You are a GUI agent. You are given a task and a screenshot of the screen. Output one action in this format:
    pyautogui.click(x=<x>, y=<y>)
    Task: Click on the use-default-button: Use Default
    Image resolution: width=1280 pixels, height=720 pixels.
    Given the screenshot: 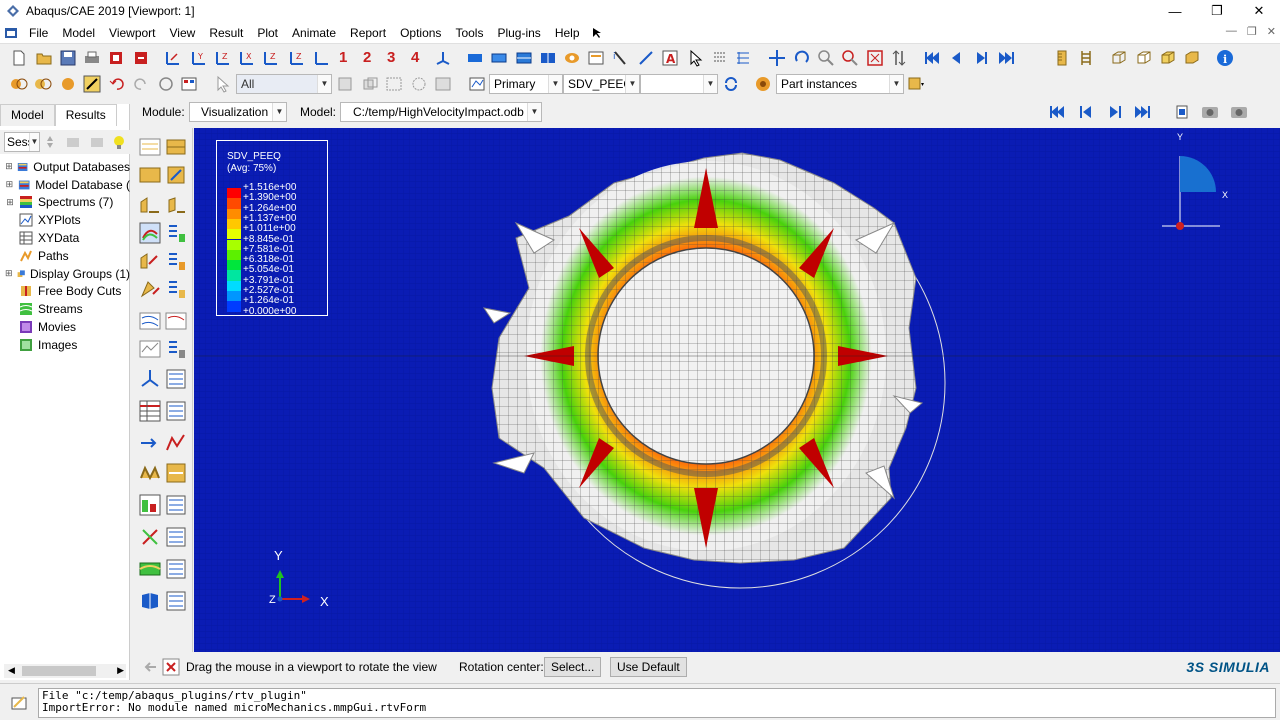 What is the action you would take?
    pyautogui.click(x=648, y=667)
    